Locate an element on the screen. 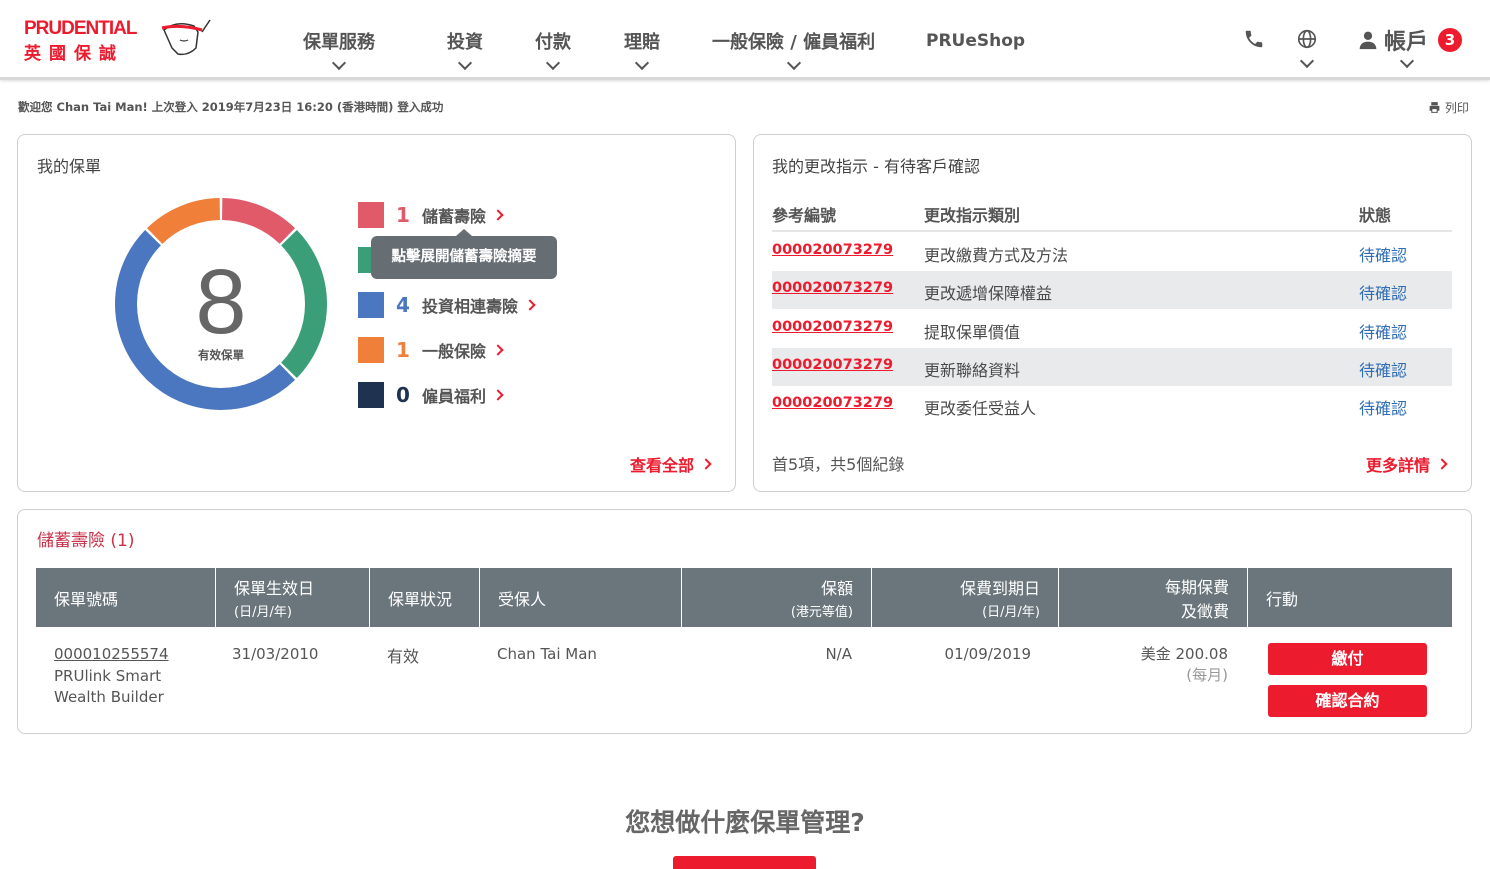 This screenshot has height=869, width=1490. premium-frequency: (每月) is located at coordinates (1207, 675).